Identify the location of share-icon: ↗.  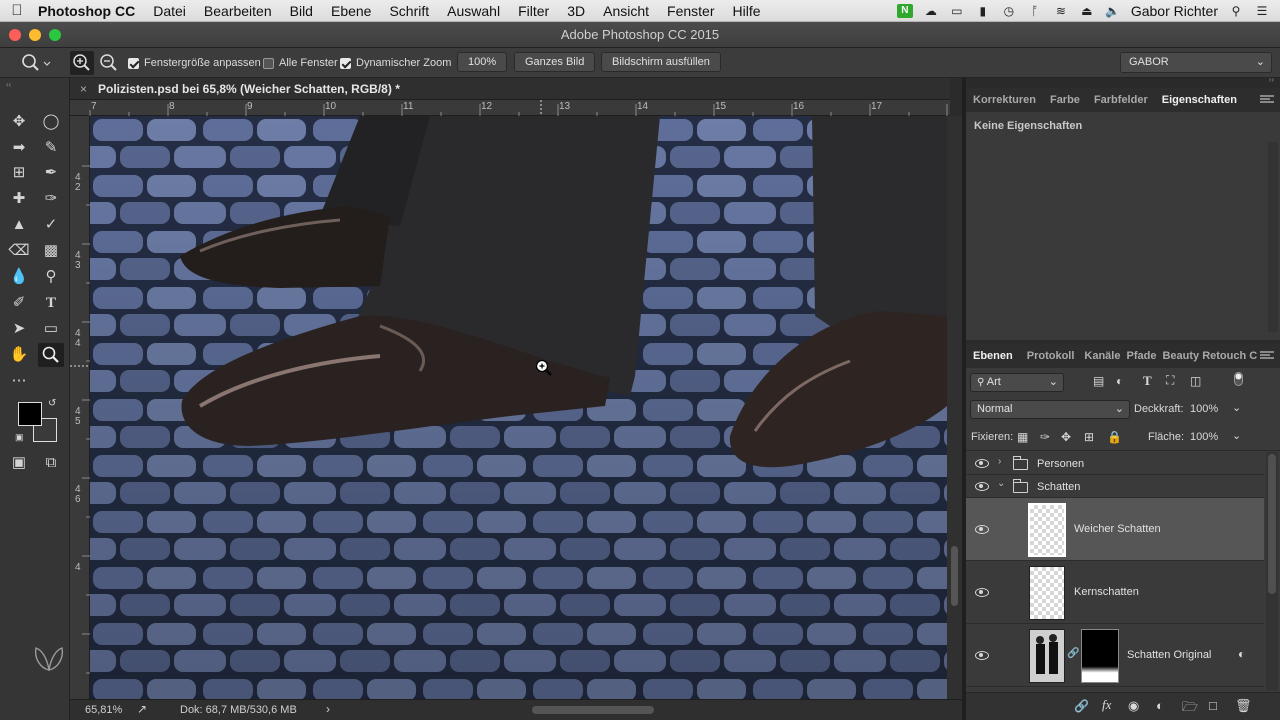
(142, 709).